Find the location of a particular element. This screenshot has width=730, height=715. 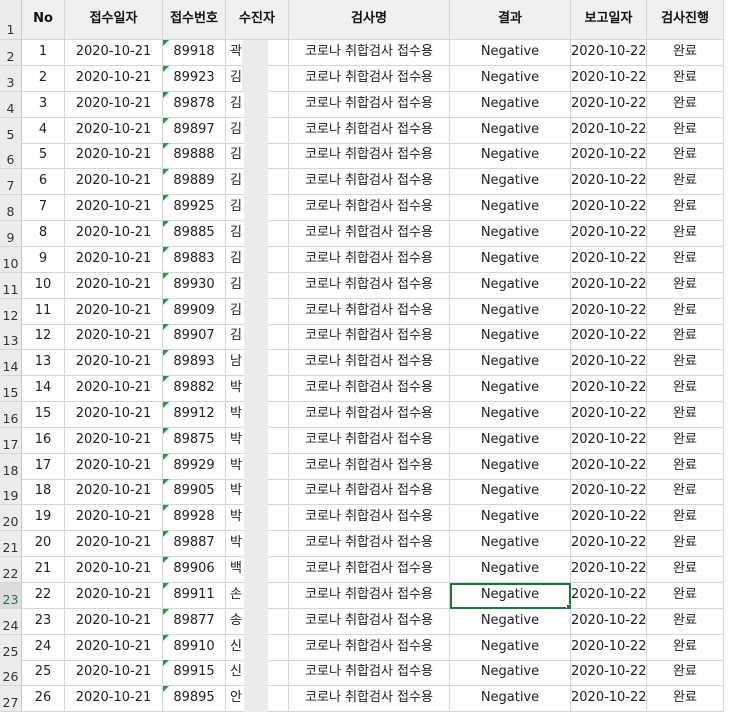

cell-receipt-number: 89897 is located at coordinates (194, 130).